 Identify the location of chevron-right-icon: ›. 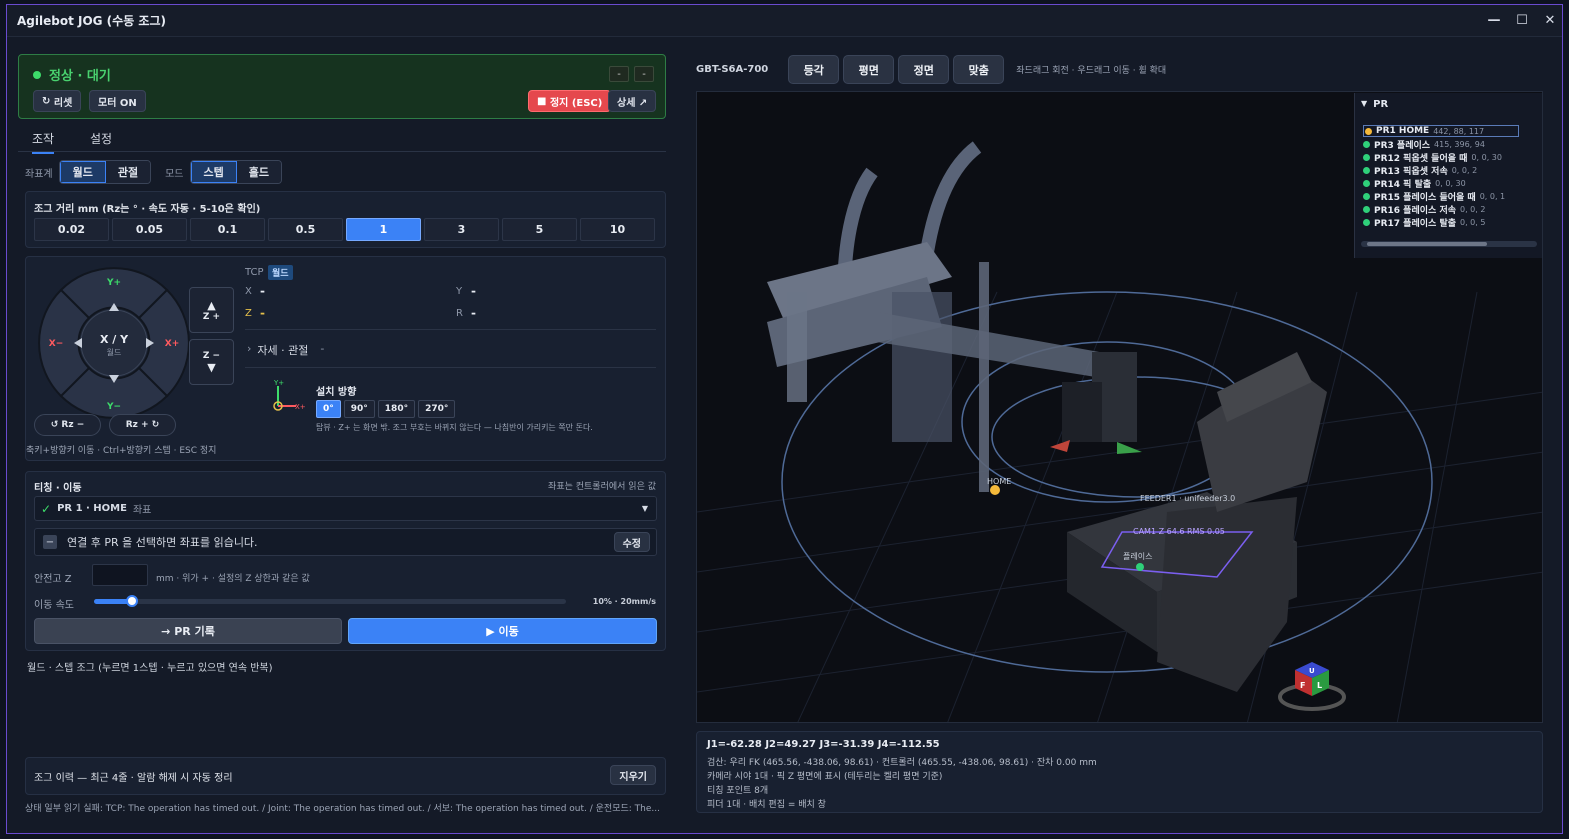
(249, 348).